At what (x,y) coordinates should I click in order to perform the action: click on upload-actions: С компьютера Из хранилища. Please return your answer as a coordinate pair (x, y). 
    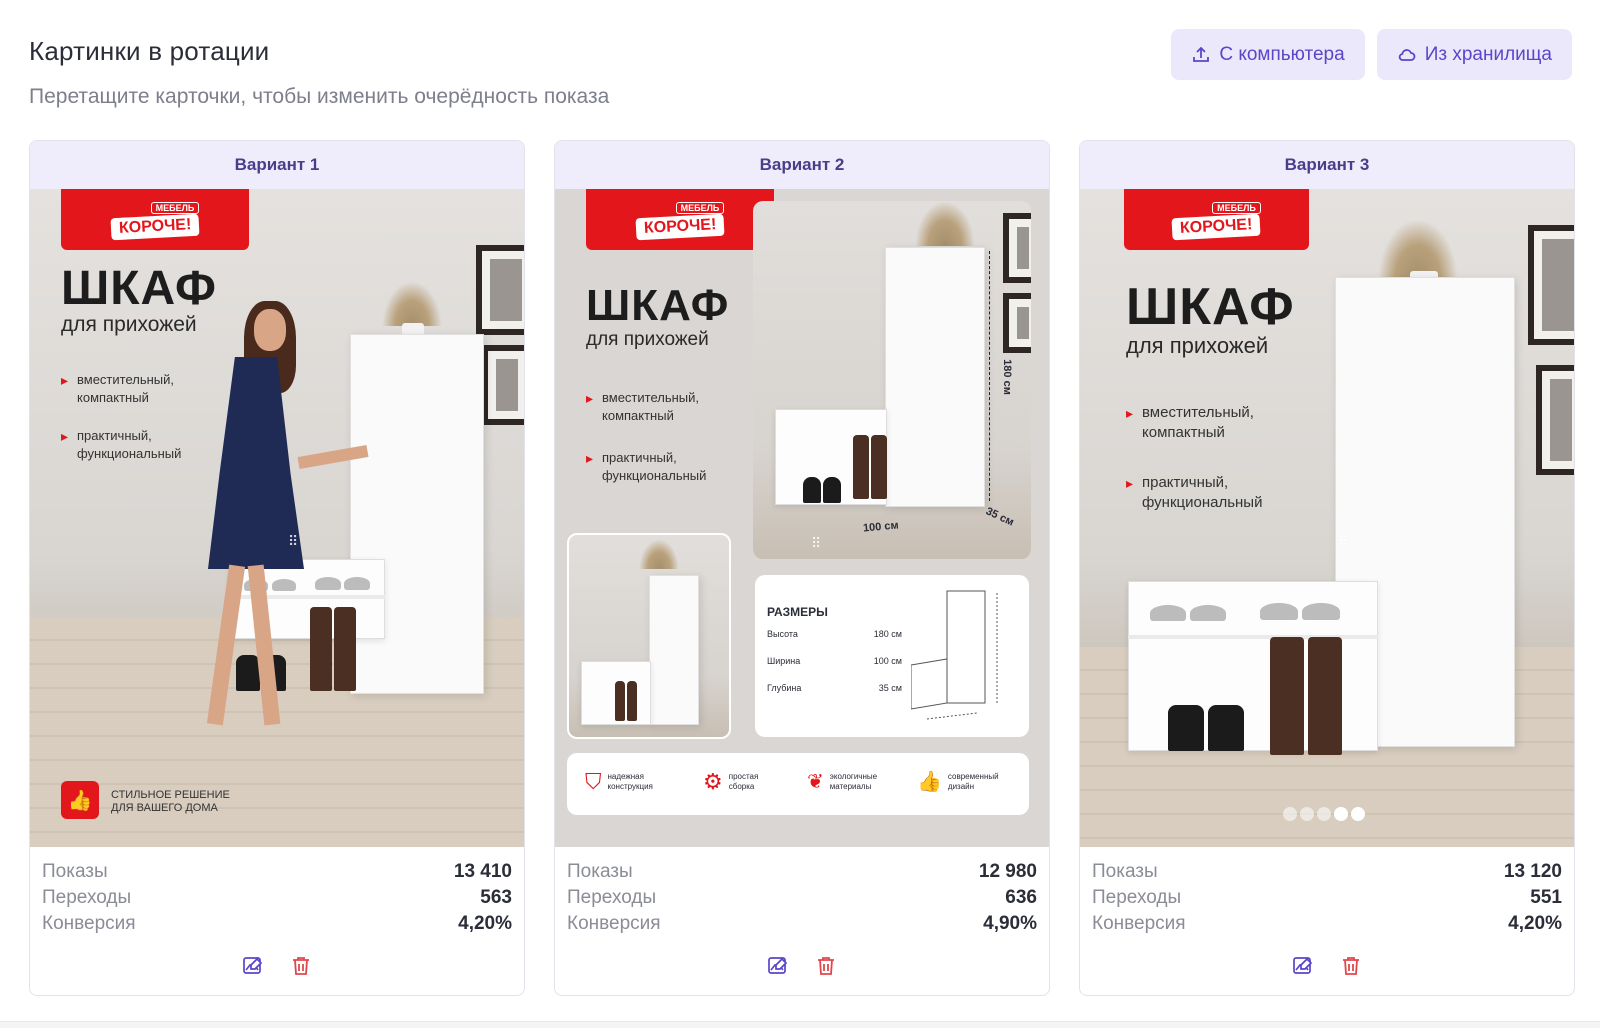
    Looking at the image, I should click on (1371, 54).